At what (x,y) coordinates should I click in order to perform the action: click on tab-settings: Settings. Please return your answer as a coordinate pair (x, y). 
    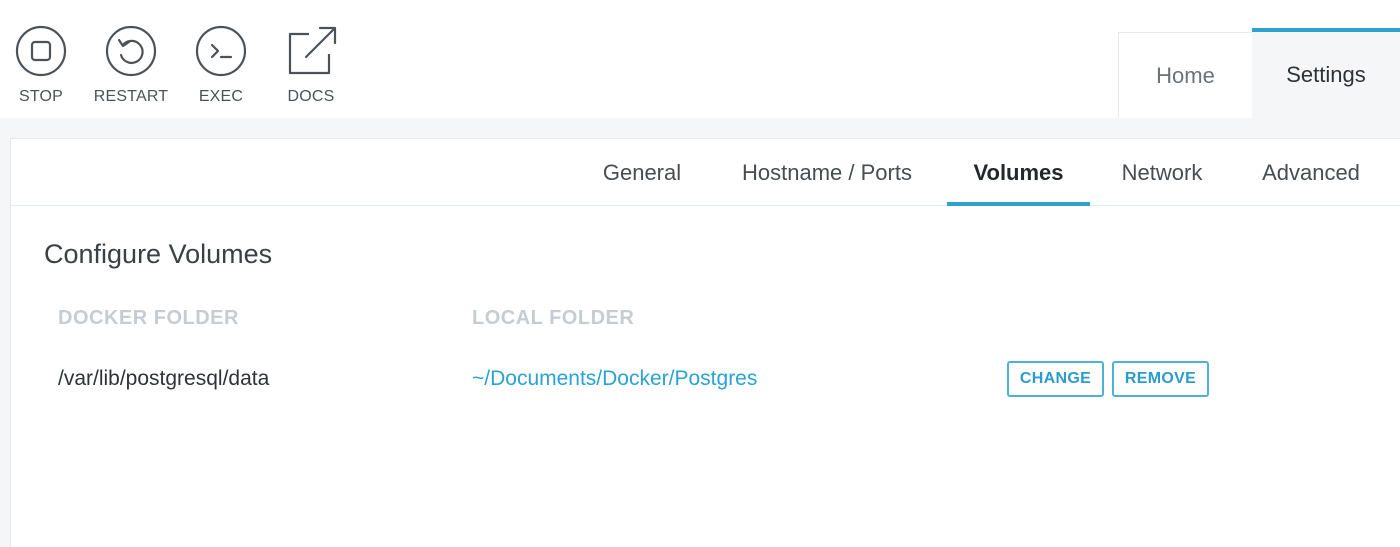
    Looking at the image, I should click on (1326, 73).